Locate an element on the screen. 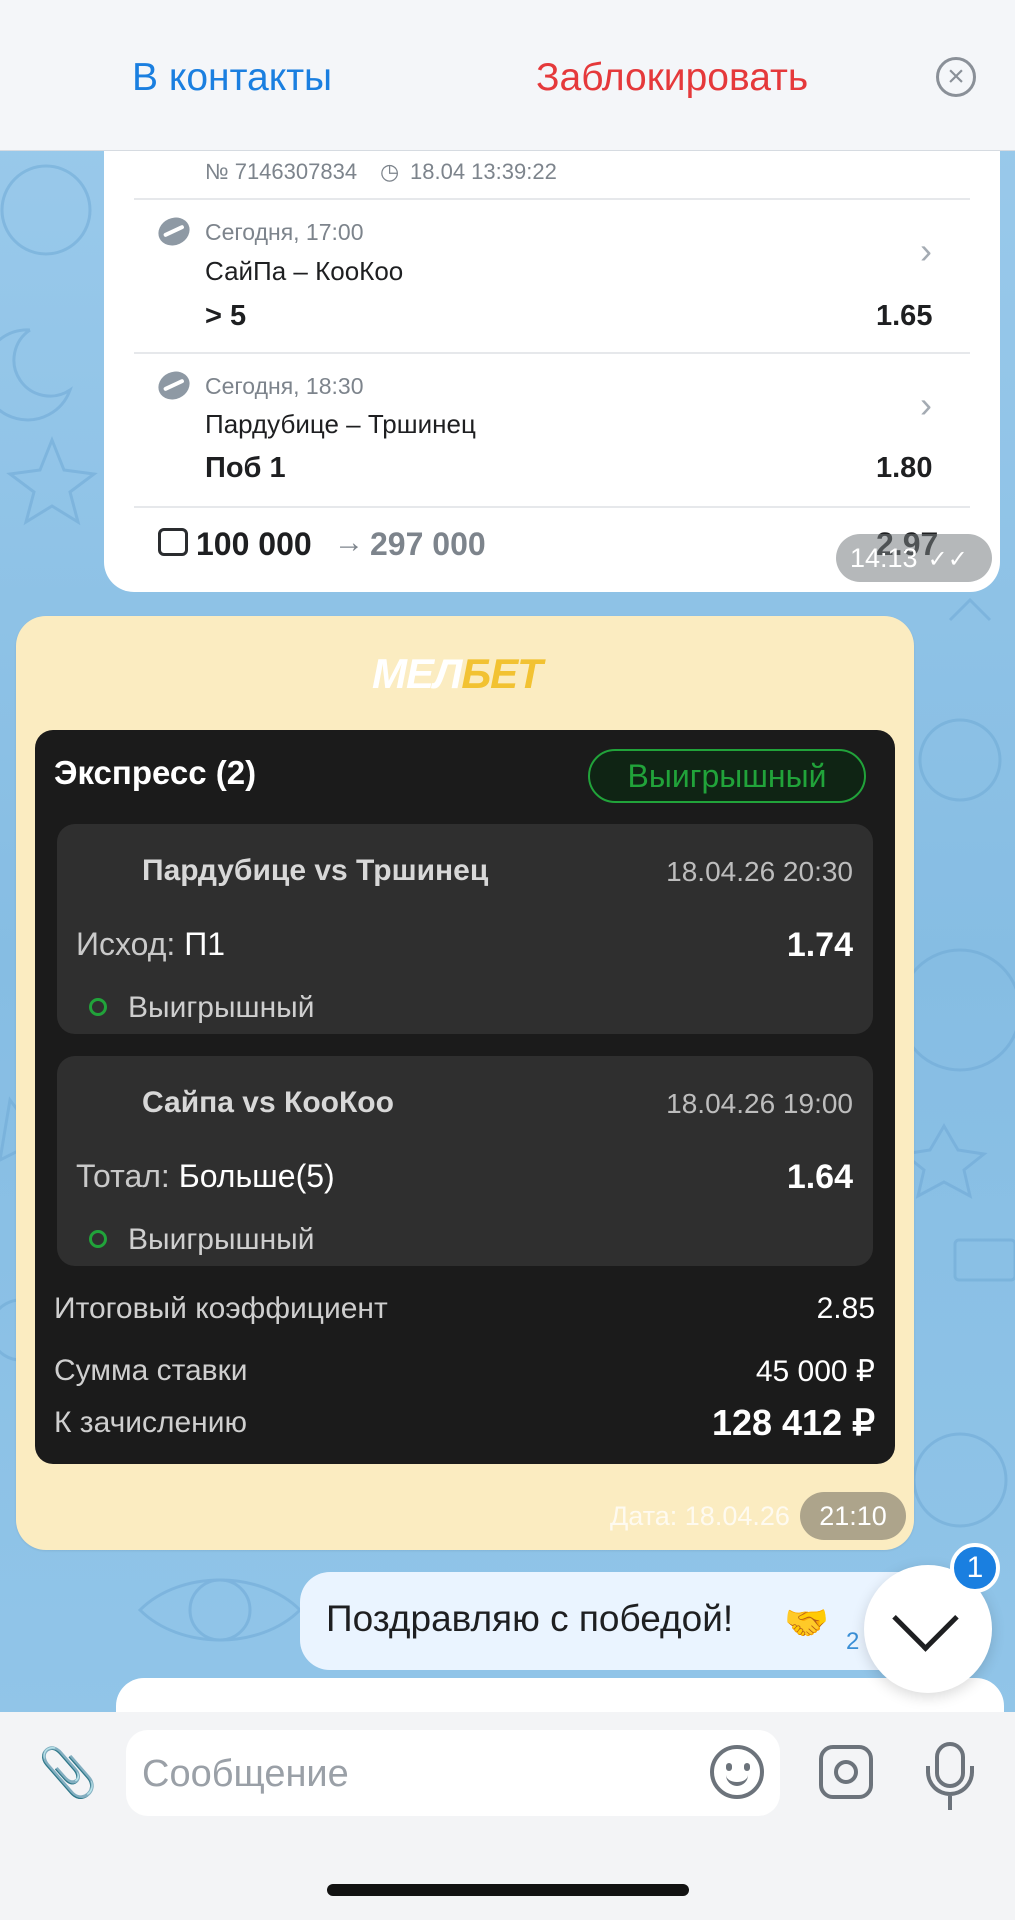 The height and width of the screenshot is (1920, 1015). message-text: Поздравляю с победой! is located at coordinates (530, 1618).